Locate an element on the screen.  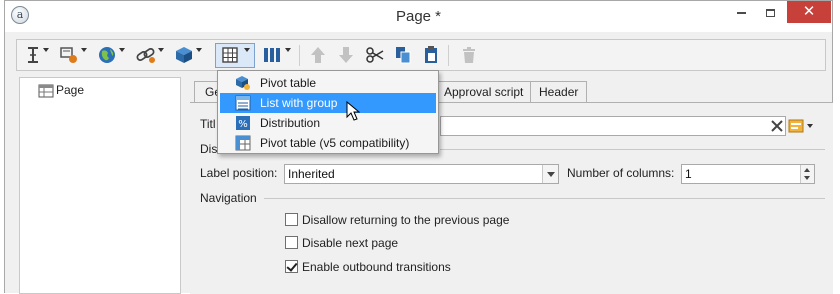
minimize-button is located at coordinates (741, 12).